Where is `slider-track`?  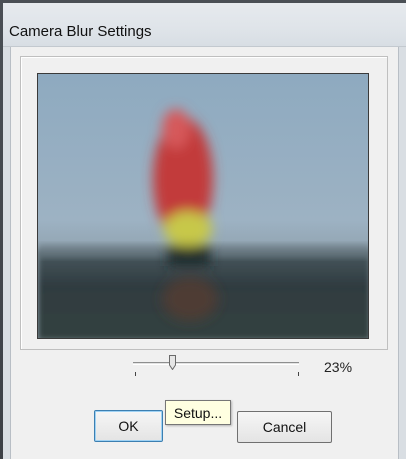
slider-track is located at coordinates (216, 363).